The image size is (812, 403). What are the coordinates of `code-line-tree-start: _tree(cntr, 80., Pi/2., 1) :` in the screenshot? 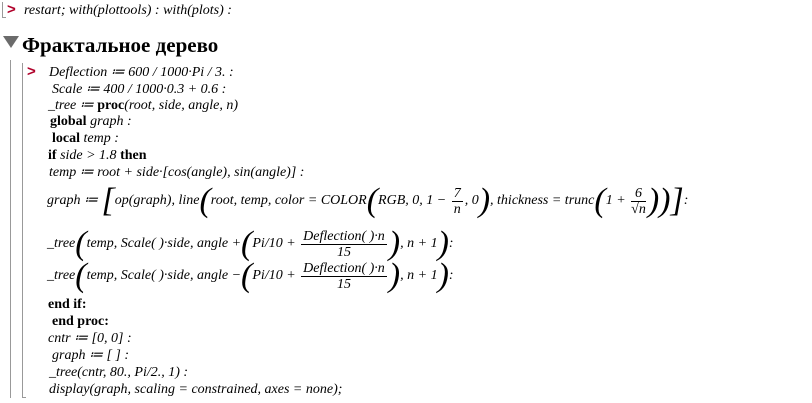 It's located at (118, 372).